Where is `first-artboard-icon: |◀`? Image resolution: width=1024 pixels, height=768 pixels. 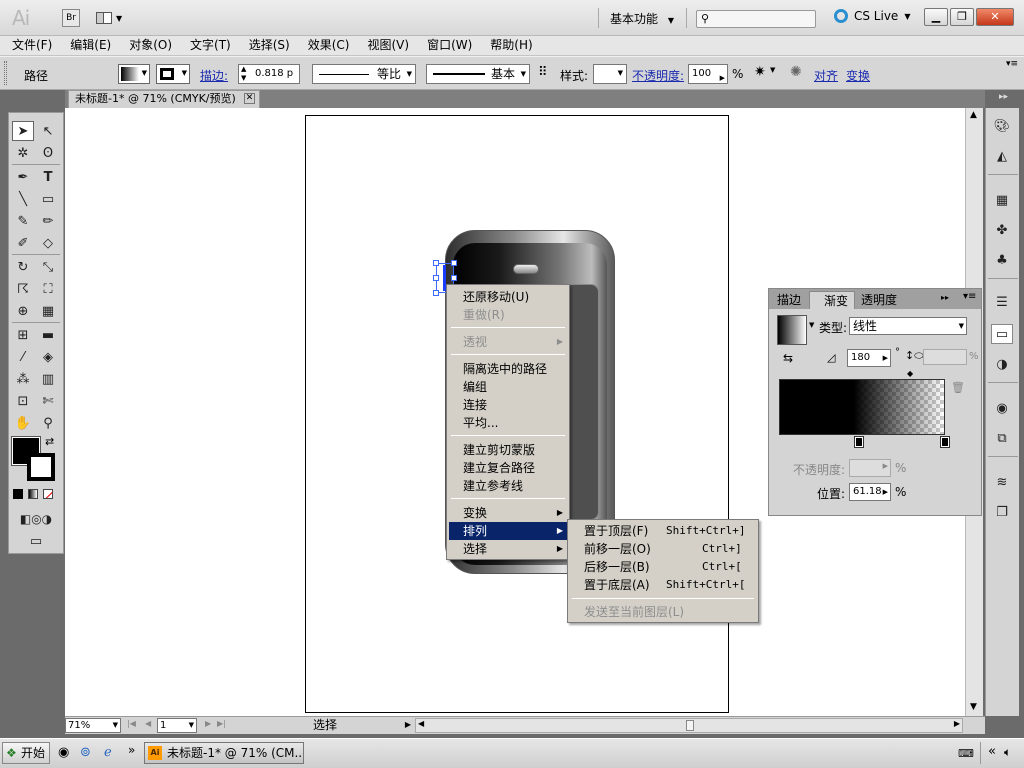
first-artboard-icon: |◀ is located at coordinates (131, 723).